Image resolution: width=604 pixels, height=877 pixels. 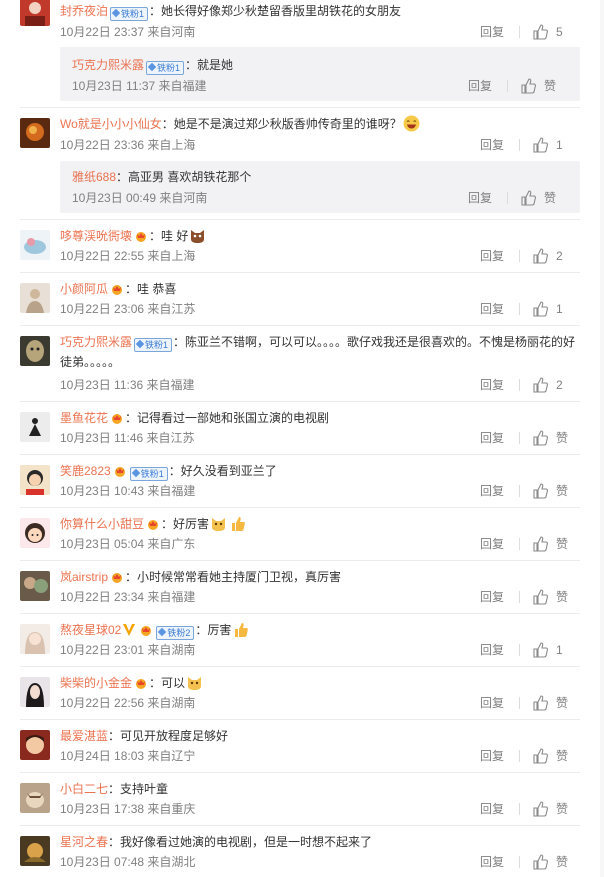 I want to click on comment-time: 10月22日 22:55 来自上海, so click(x=128, y=256).